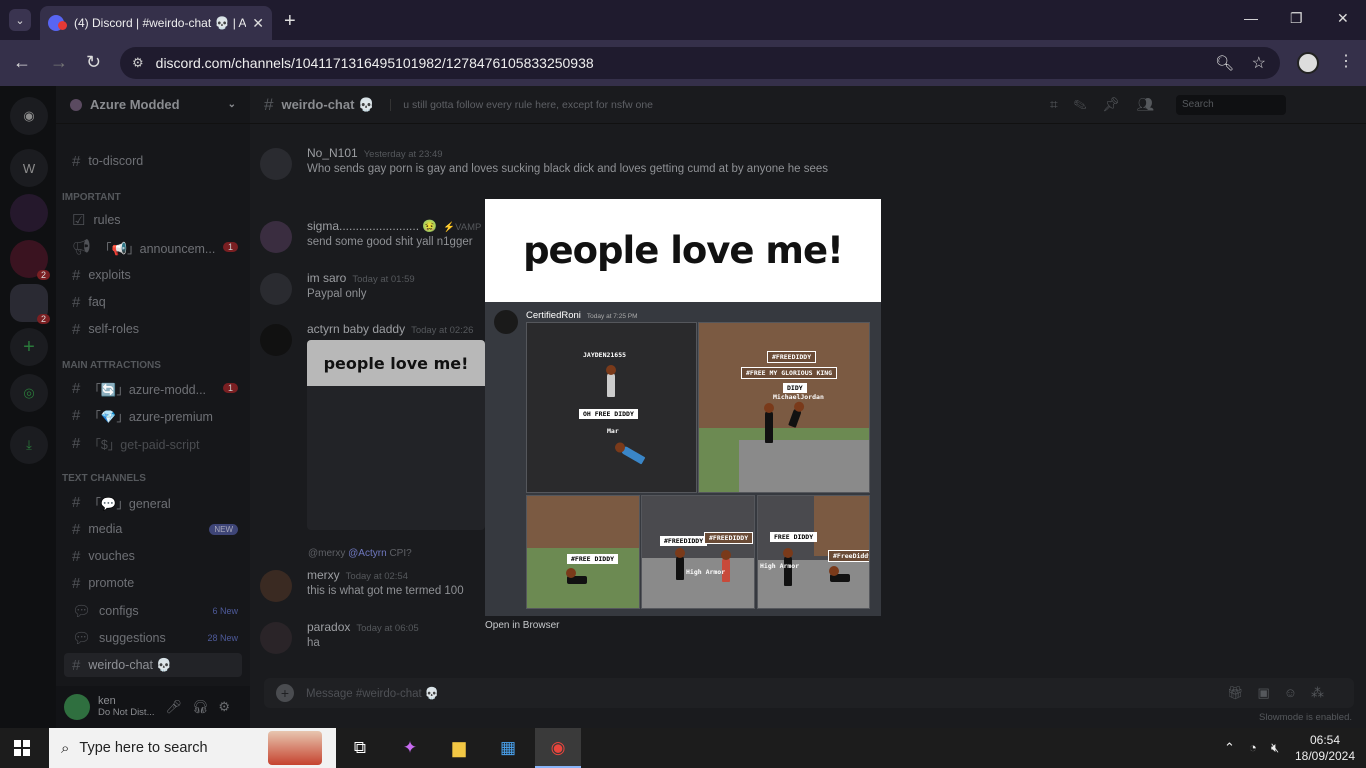 Image resolution: width=1366 pixels, height=768 pixels. Describe the element at coordinates (1231, 105) in the screenshot. I see `search-input: Search` at that location.